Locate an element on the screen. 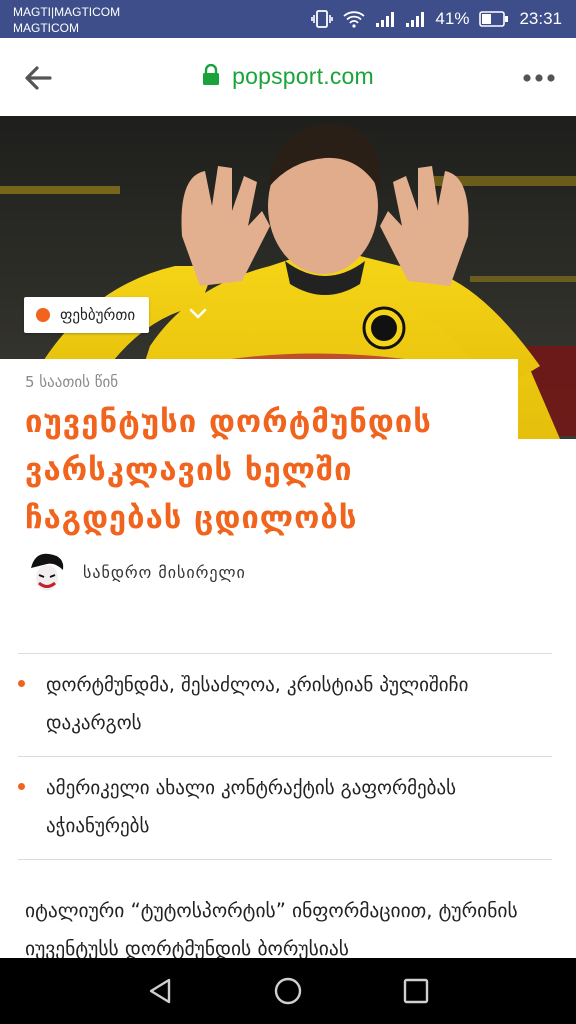 This screenshot has height=1024, width=576. battery-percent: 41% is located at coordinates (452, 18).